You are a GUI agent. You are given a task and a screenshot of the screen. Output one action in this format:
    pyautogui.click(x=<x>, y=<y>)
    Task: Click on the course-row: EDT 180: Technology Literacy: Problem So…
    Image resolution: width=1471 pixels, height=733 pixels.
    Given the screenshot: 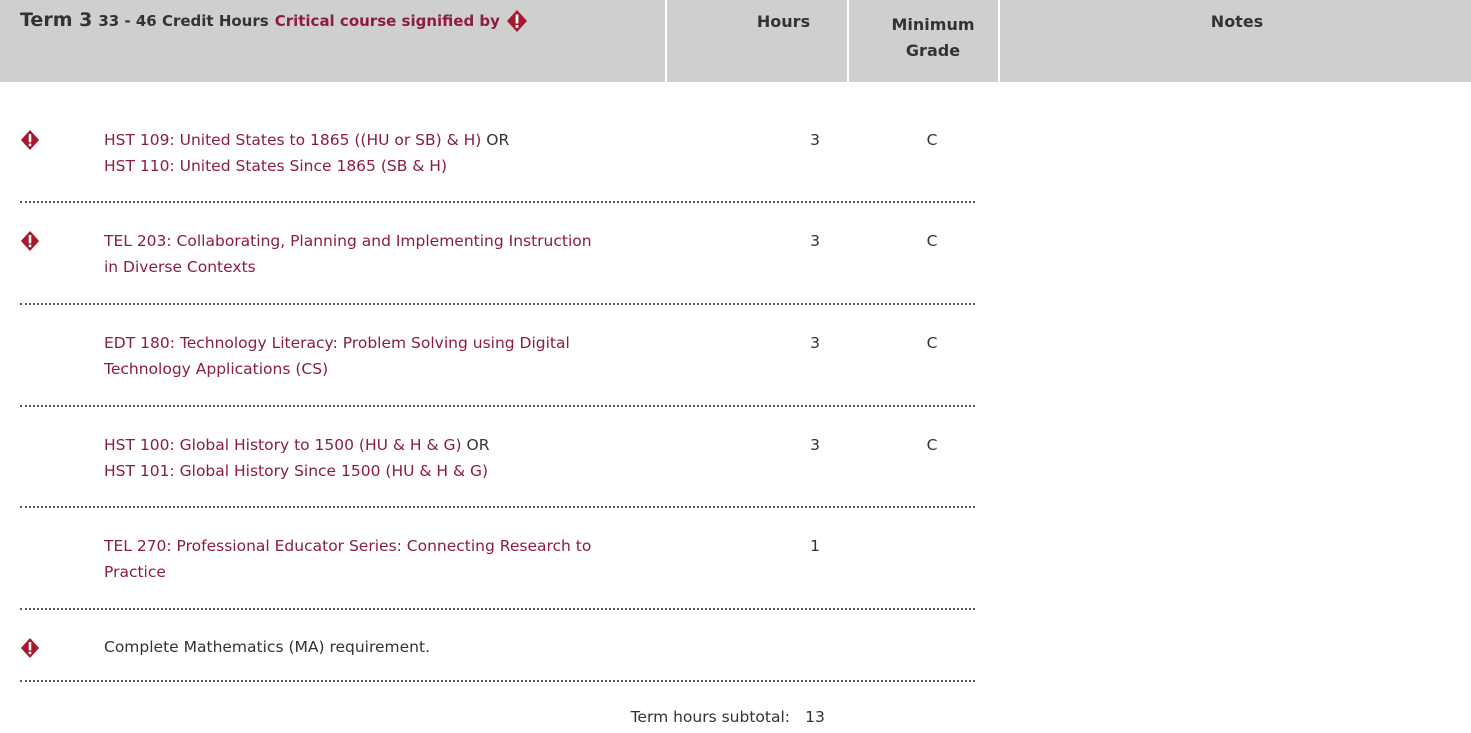 What is the action you would take?
    pyautogui.click(x=497, y=360)
    